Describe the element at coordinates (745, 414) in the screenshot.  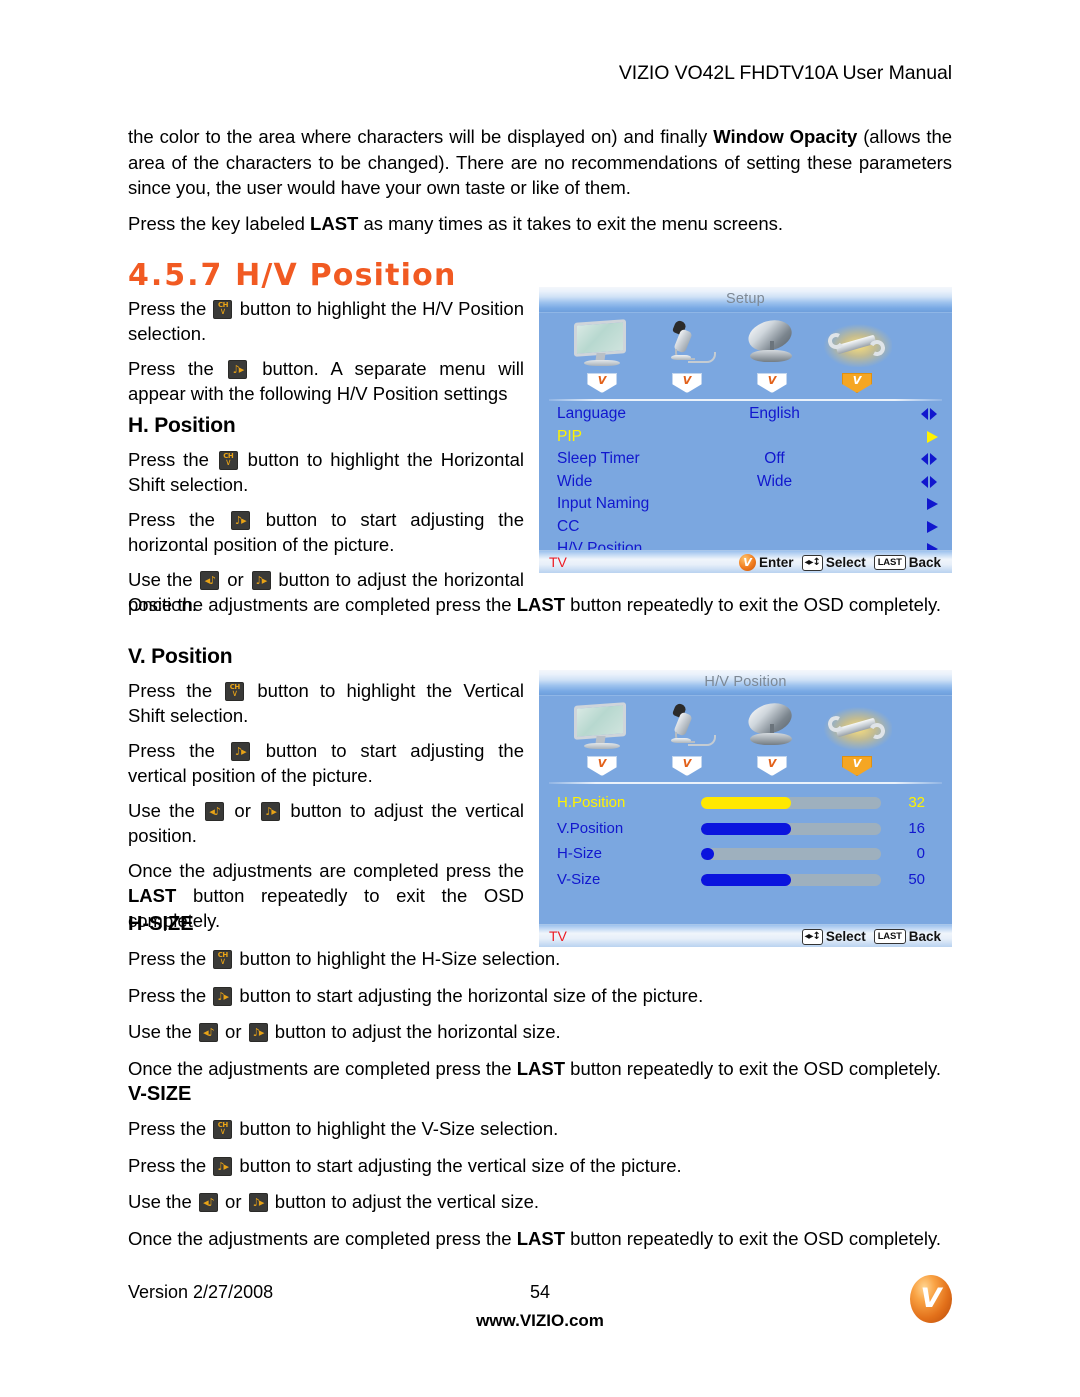
I see `setup-menu-row: Language English` at that location.